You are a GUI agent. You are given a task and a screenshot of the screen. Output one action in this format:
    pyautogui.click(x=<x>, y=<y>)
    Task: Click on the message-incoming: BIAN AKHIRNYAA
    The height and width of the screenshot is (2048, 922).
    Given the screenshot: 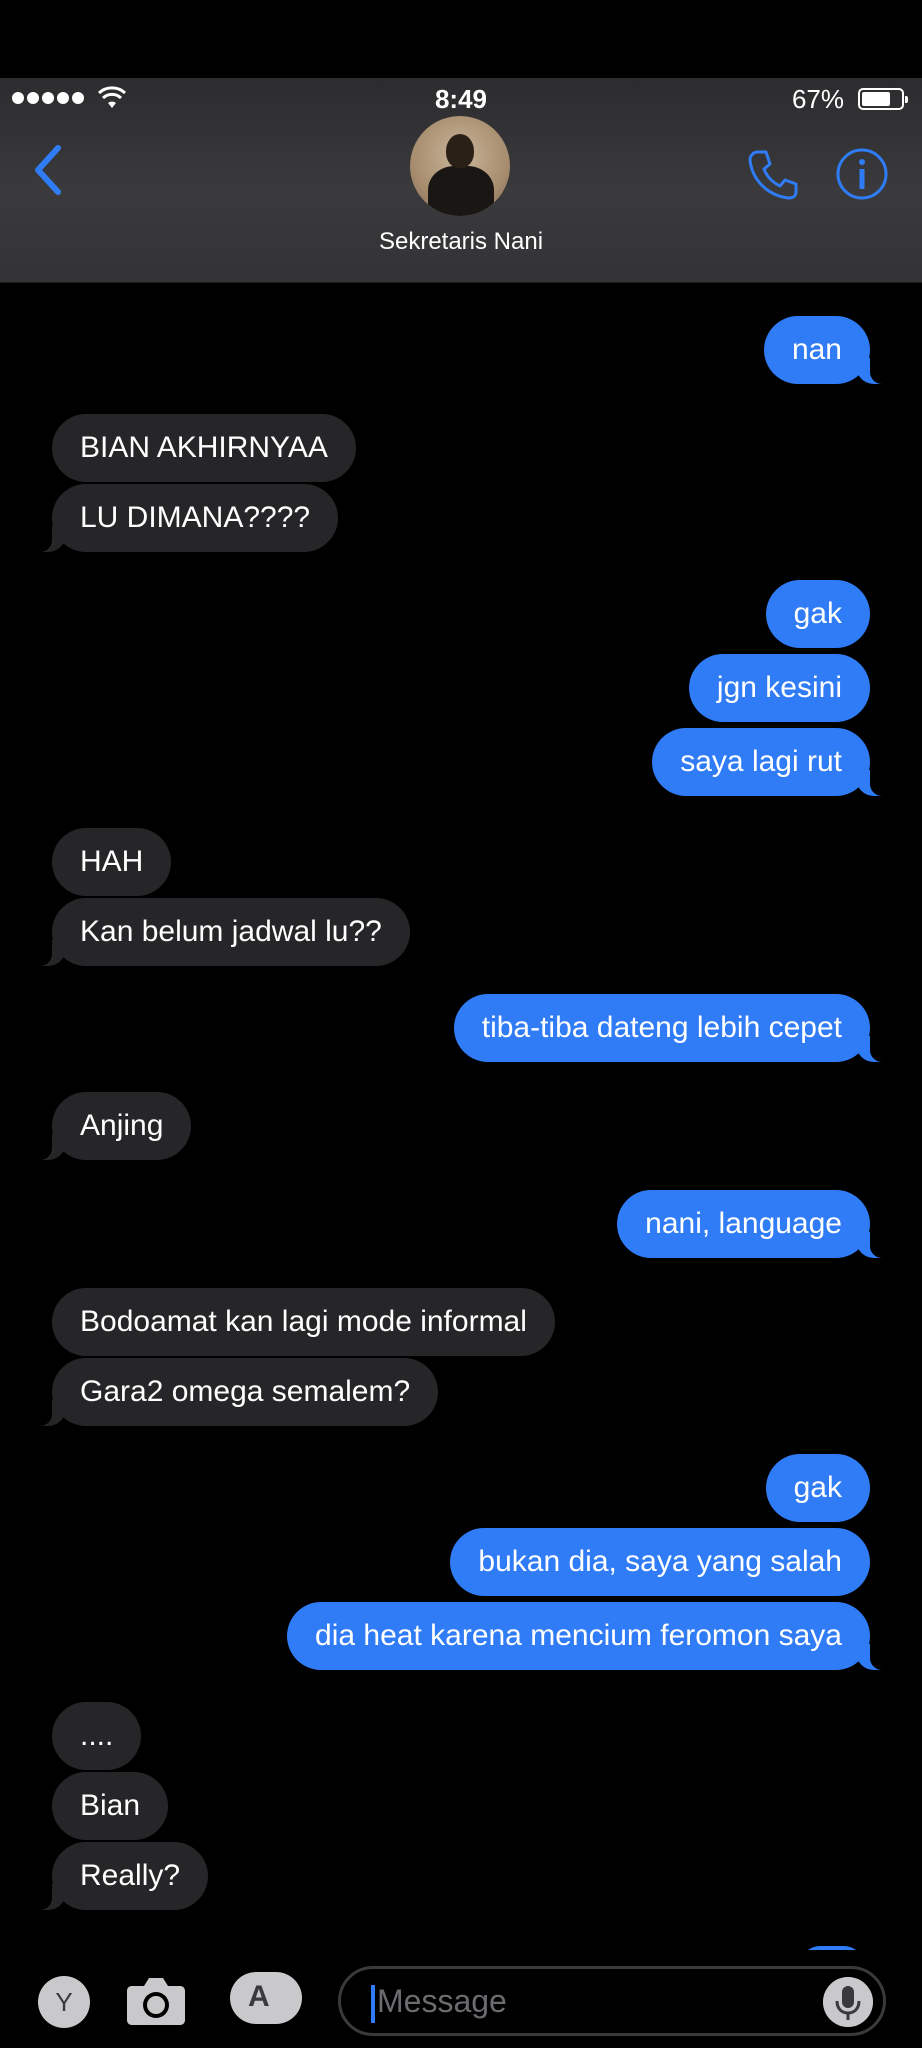 What is the action you would take?
    pyautogui.click(x=204, y=448)
    